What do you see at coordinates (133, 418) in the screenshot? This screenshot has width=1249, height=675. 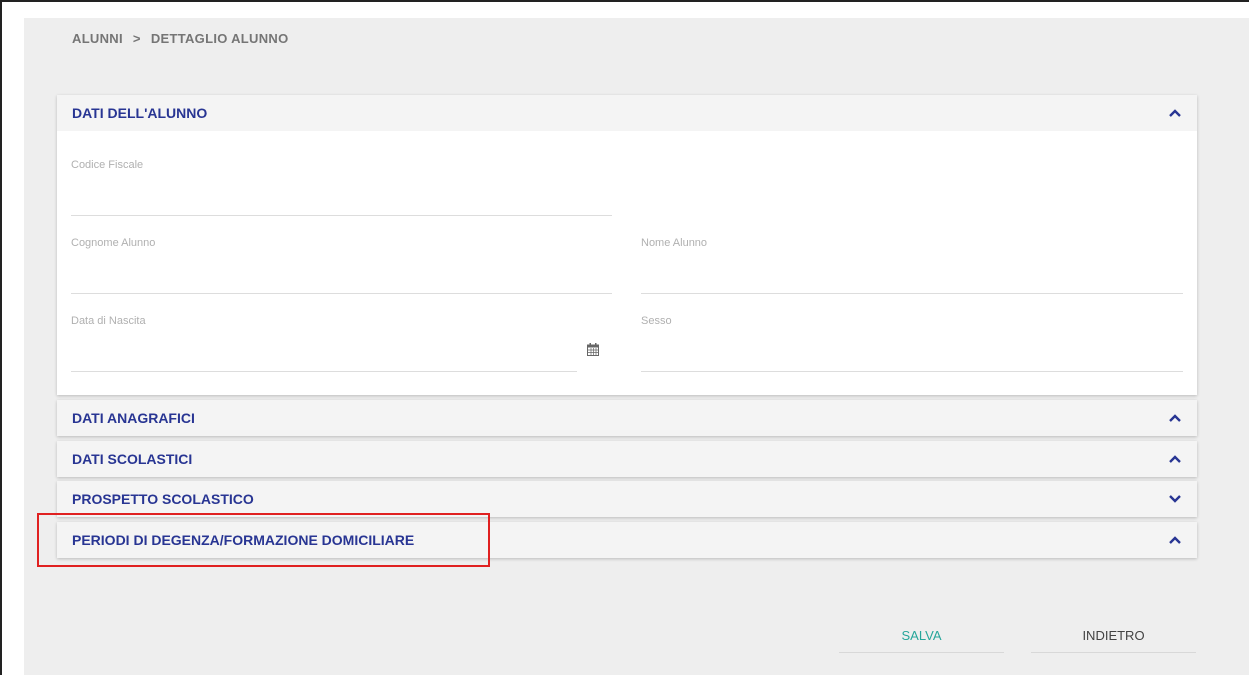 I see `section-title: DATI ANAGRAFICI` at bounding box center [133, 418].